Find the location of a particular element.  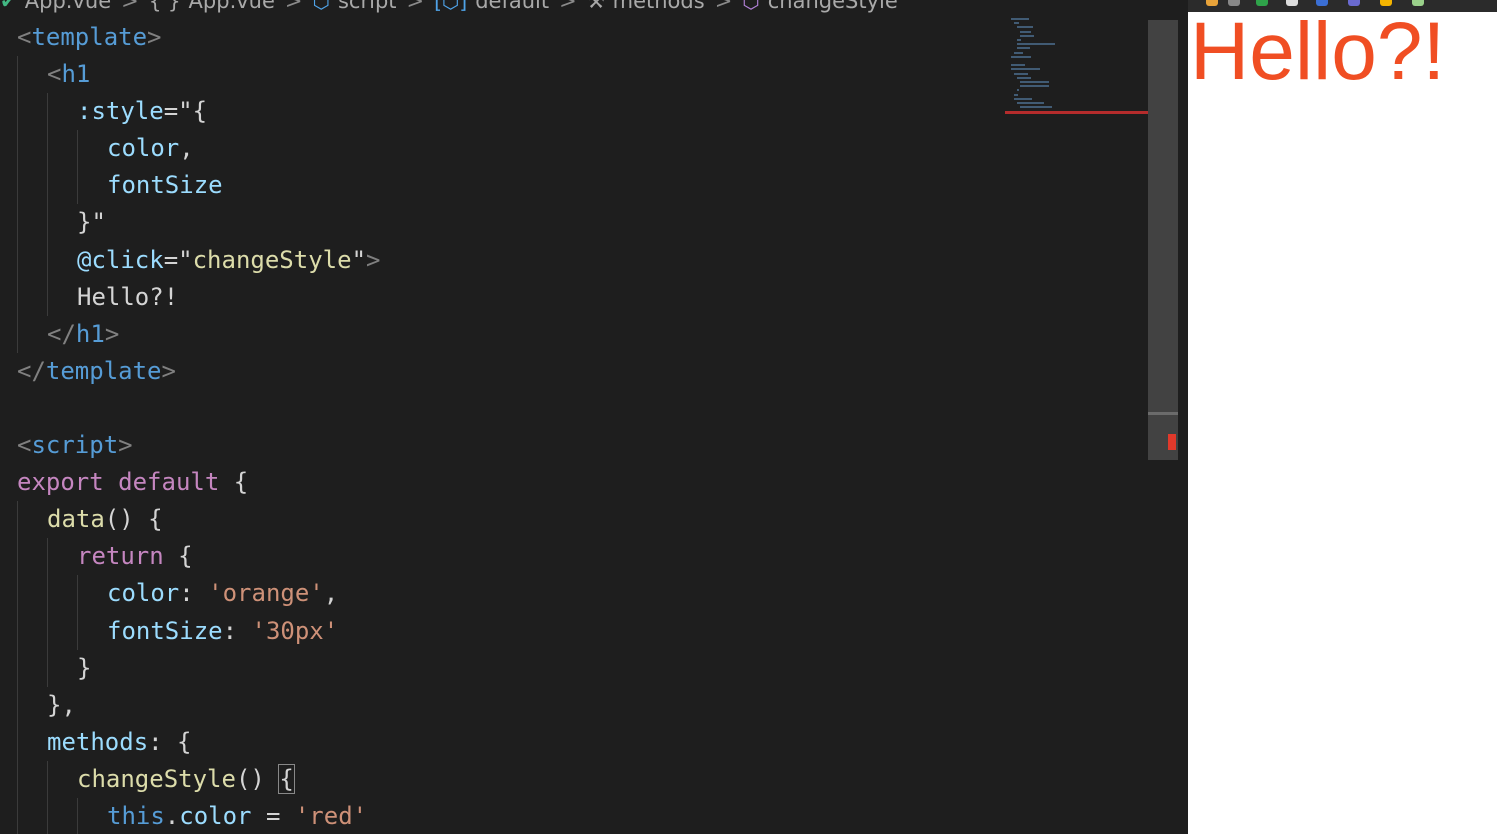

code-line: export default { is located at coordinates (500, 482).